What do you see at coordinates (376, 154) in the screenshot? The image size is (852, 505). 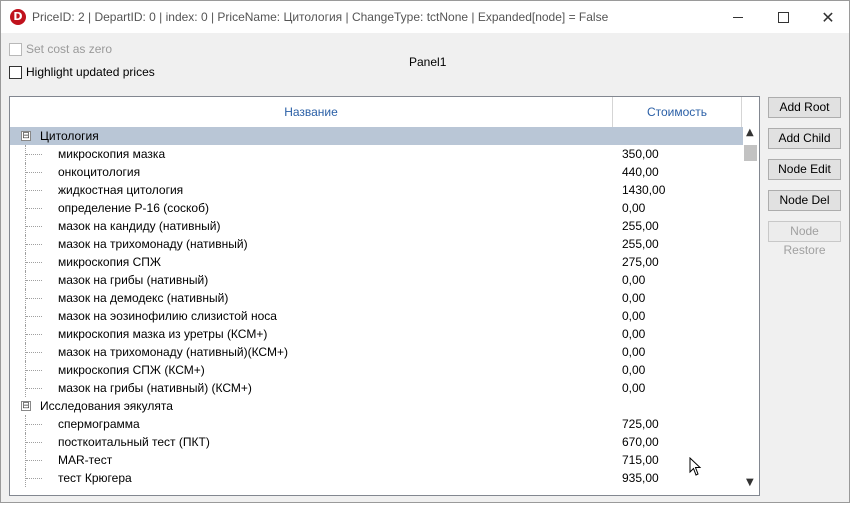 I see `tree-item-row: микроскопия мазка 350,00` at bounding box center [376, 154].